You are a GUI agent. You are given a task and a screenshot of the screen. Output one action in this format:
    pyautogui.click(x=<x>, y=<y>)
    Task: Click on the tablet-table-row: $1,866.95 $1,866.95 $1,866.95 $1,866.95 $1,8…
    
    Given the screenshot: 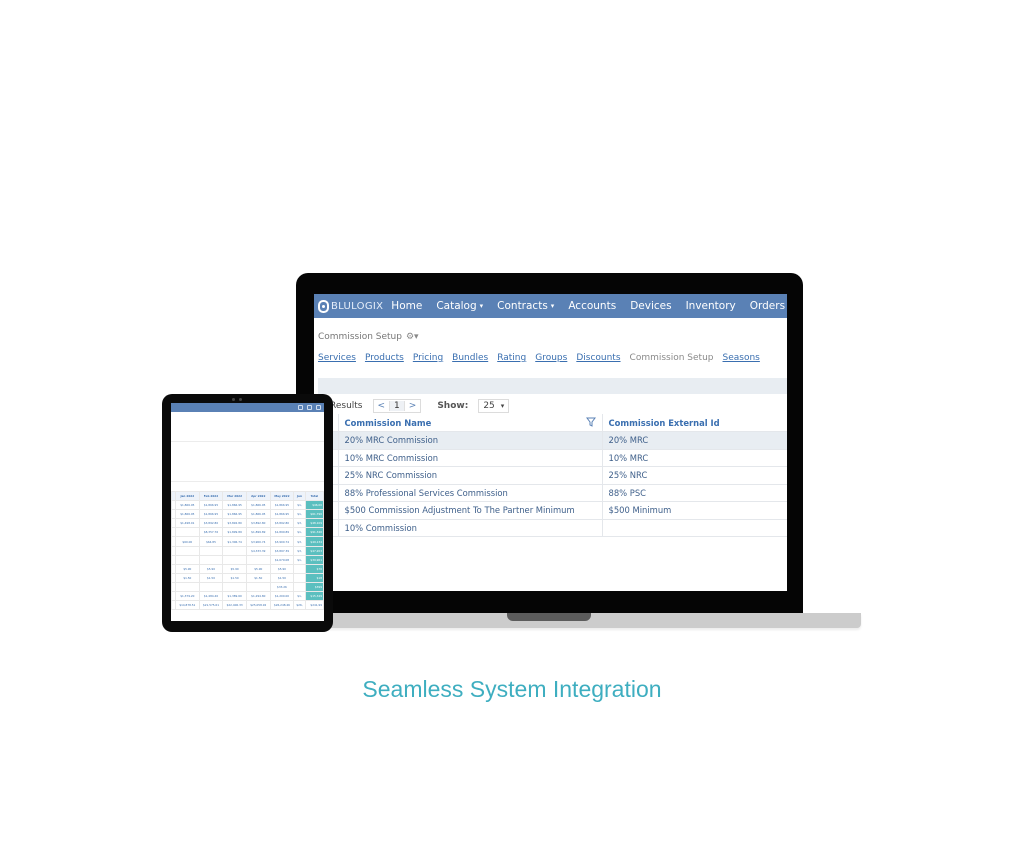 What is the action you would take?
    pyautogui.click(x=247, y=514)
    